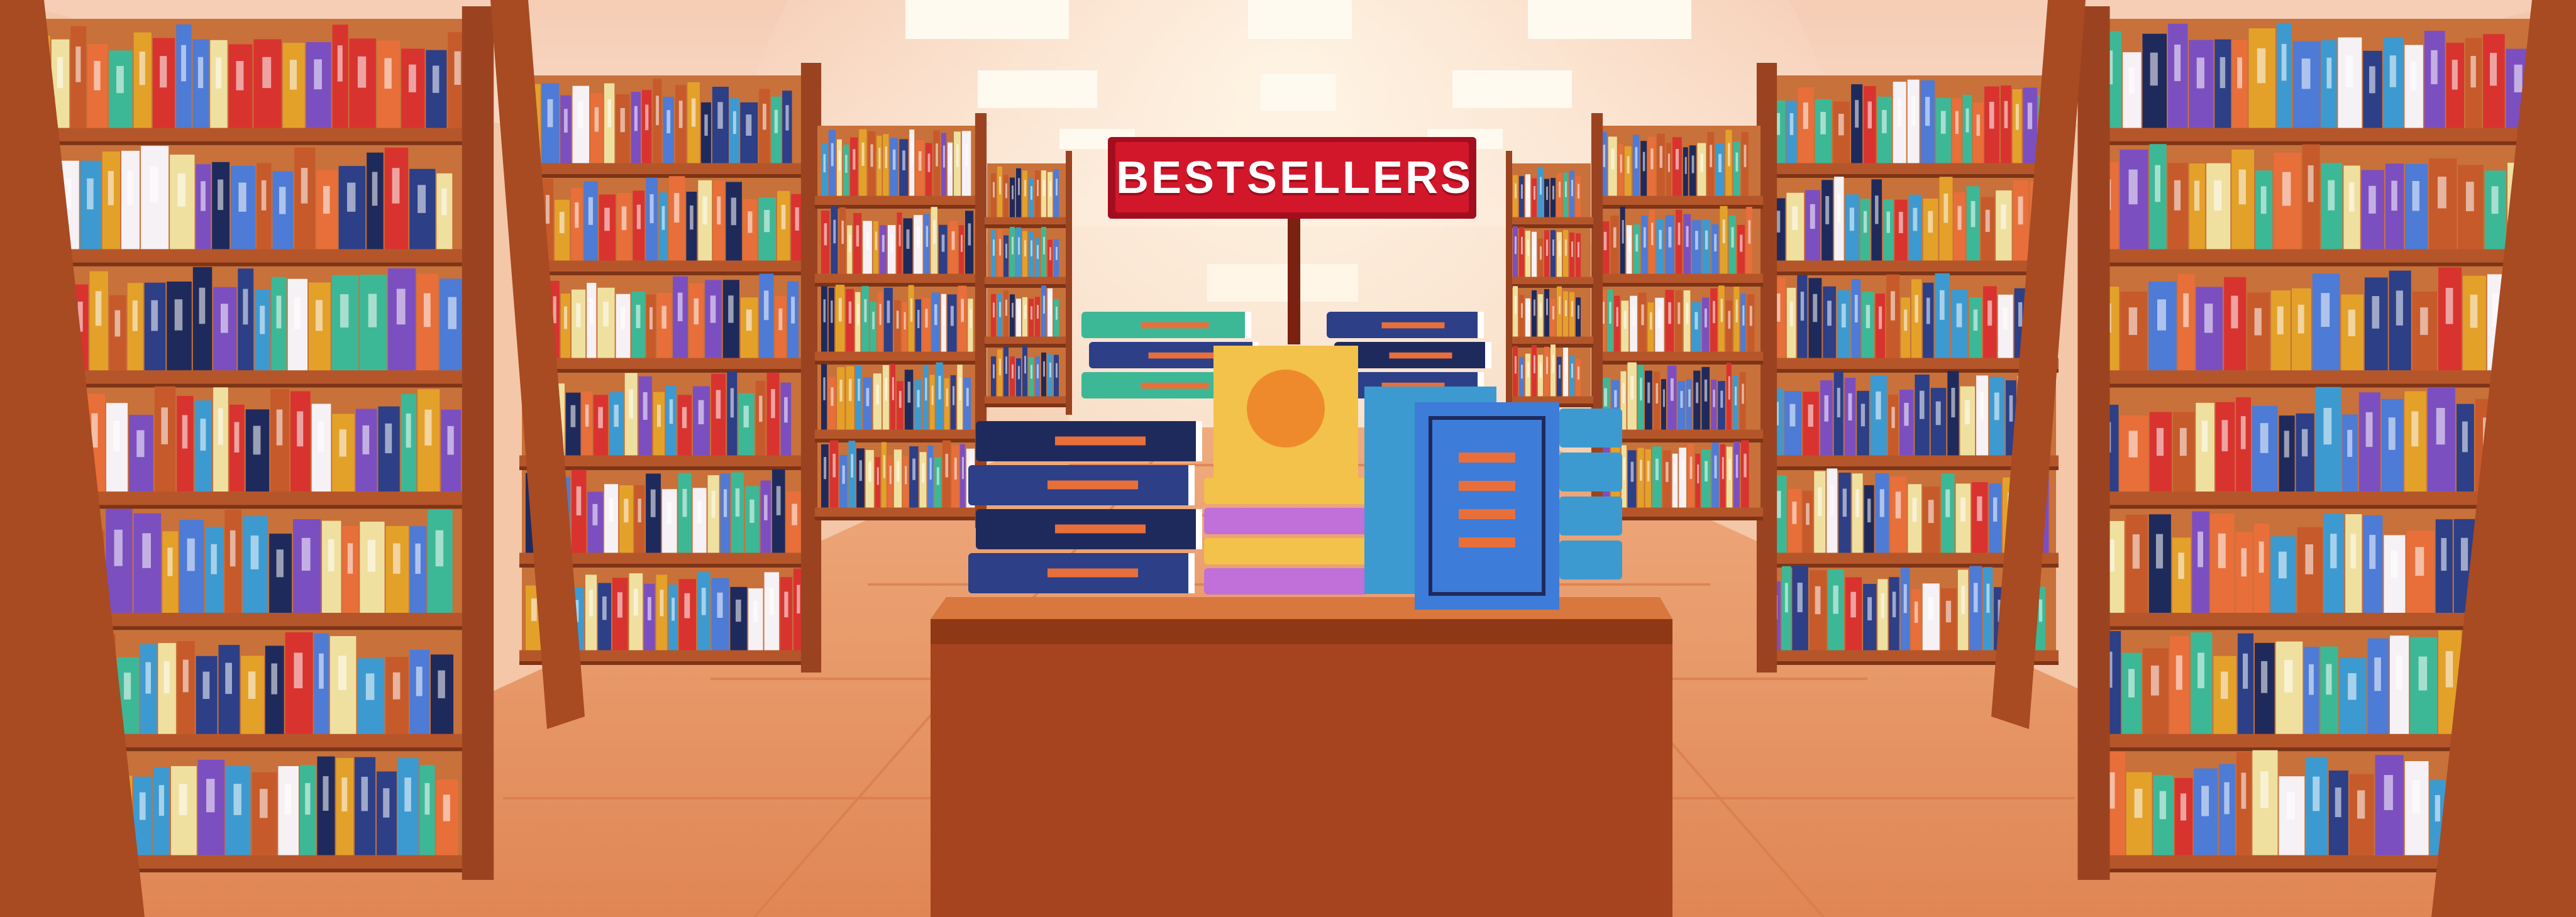  I want to click on sign-label: BESTSELLERS, so click(1295, 178).